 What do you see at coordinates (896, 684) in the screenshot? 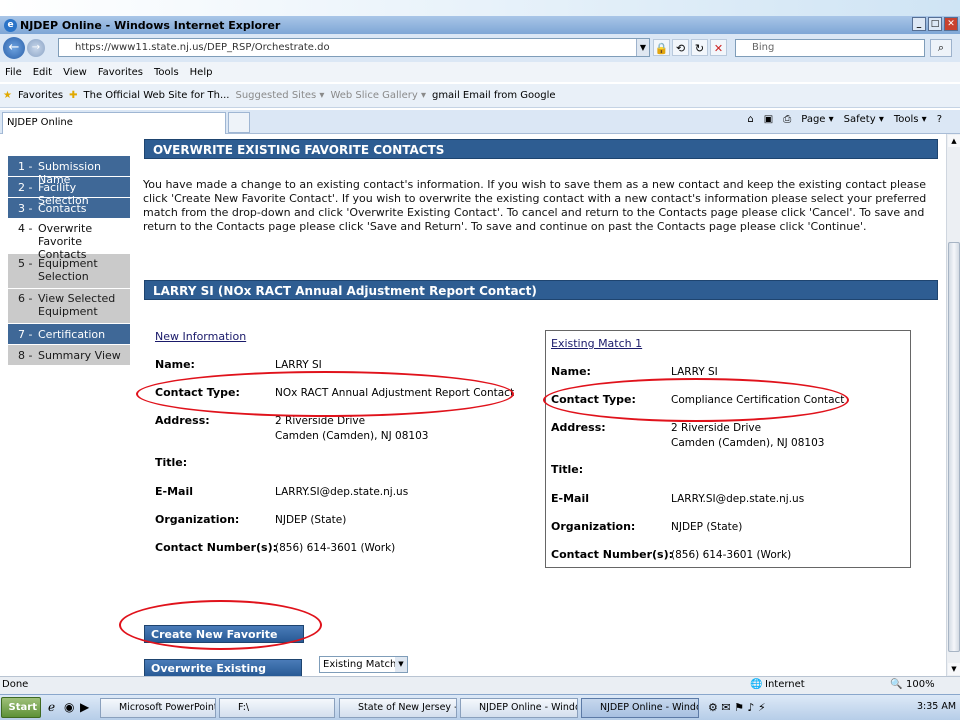
I see `zoom-icon: 🔍` at bounding box center [896, 684].